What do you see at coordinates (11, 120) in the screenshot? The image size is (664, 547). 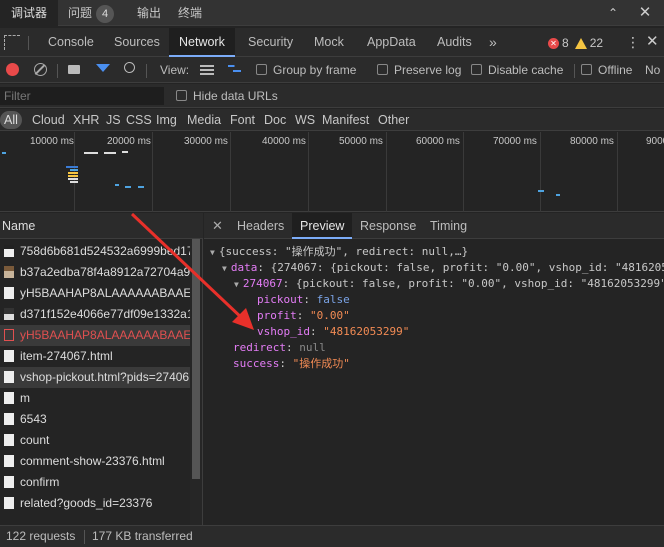 I see `type-all: All` at bounding box center [11, 120].